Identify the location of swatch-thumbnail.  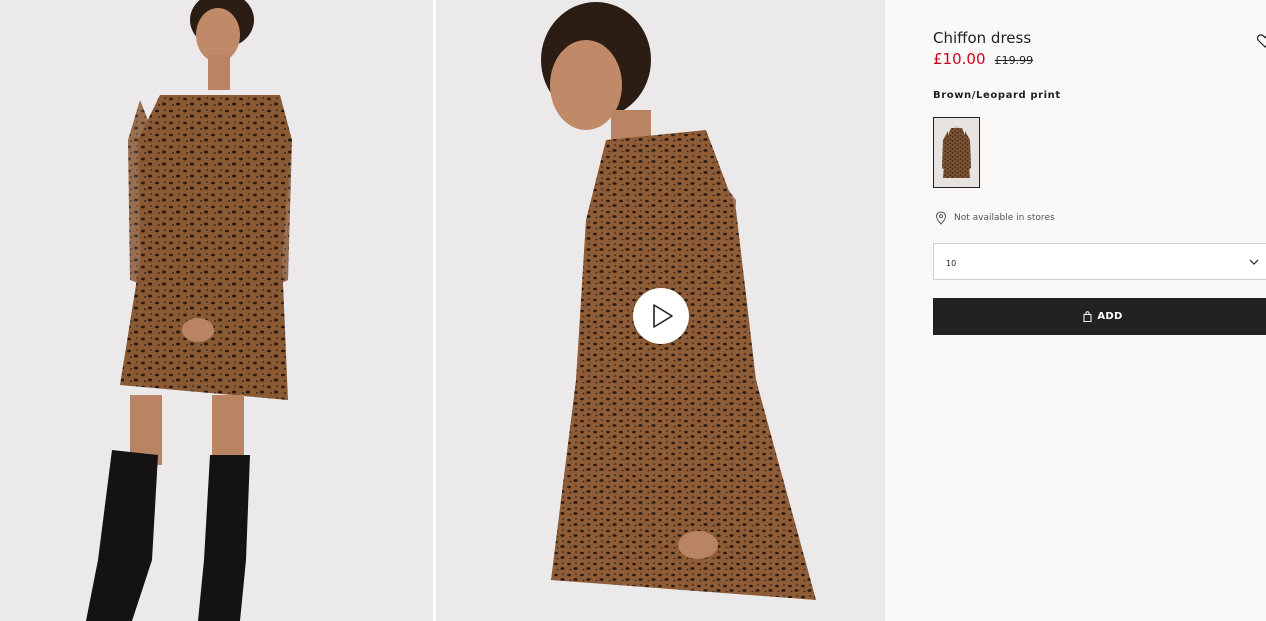
(956, 152).